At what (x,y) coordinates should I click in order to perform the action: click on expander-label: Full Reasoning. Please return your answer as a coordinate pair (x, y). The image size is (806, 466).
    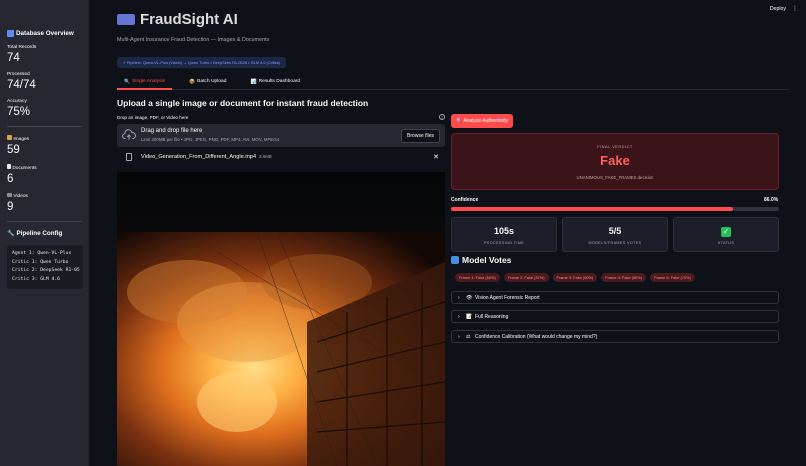
    Looking at the image, I should click on (492, 317).